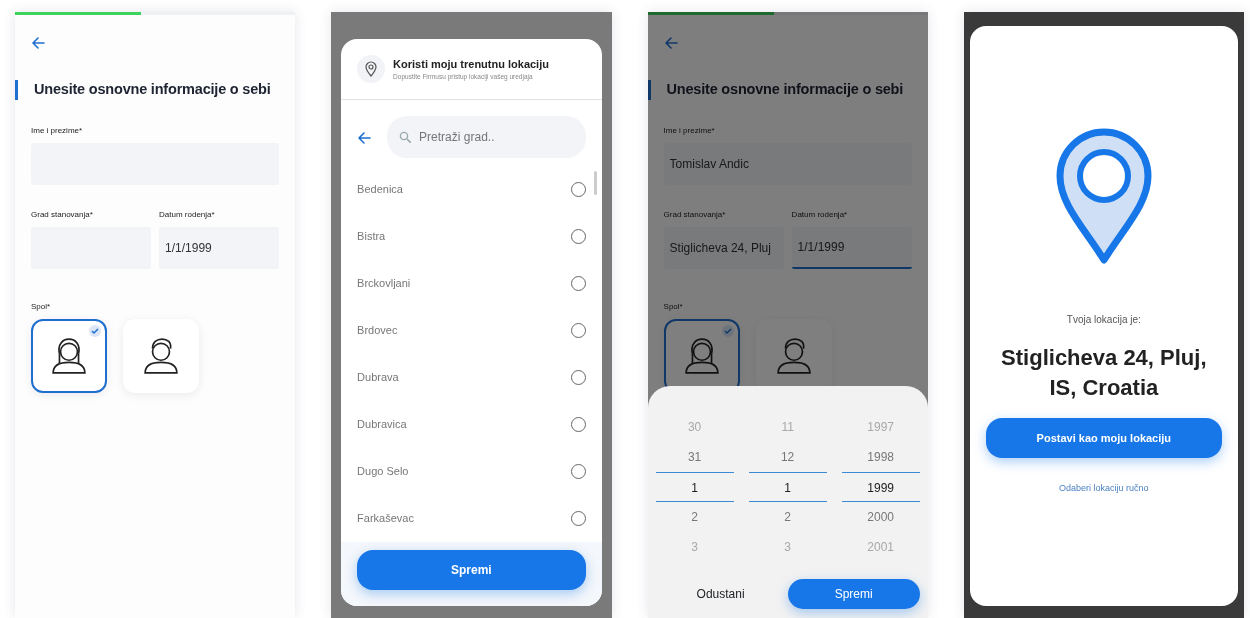 This screenshot has width=1250, height=618. I want to click on city-name: Brckovljani, so click(384, 284).